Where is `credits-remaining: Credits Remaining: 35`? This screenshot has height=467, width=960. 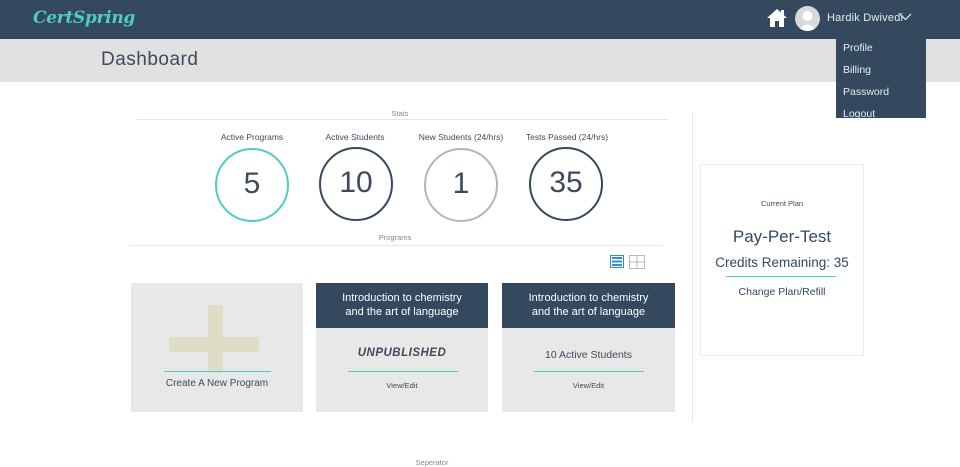
credits-remaining: Credits Remaining: 35 is located at coordinates (782, 262).